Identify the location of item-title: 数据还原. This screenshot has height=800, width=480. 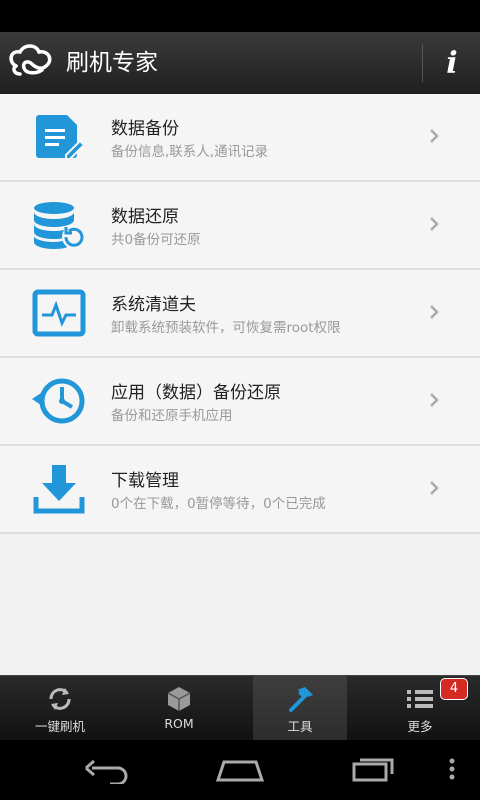
(145, 217).